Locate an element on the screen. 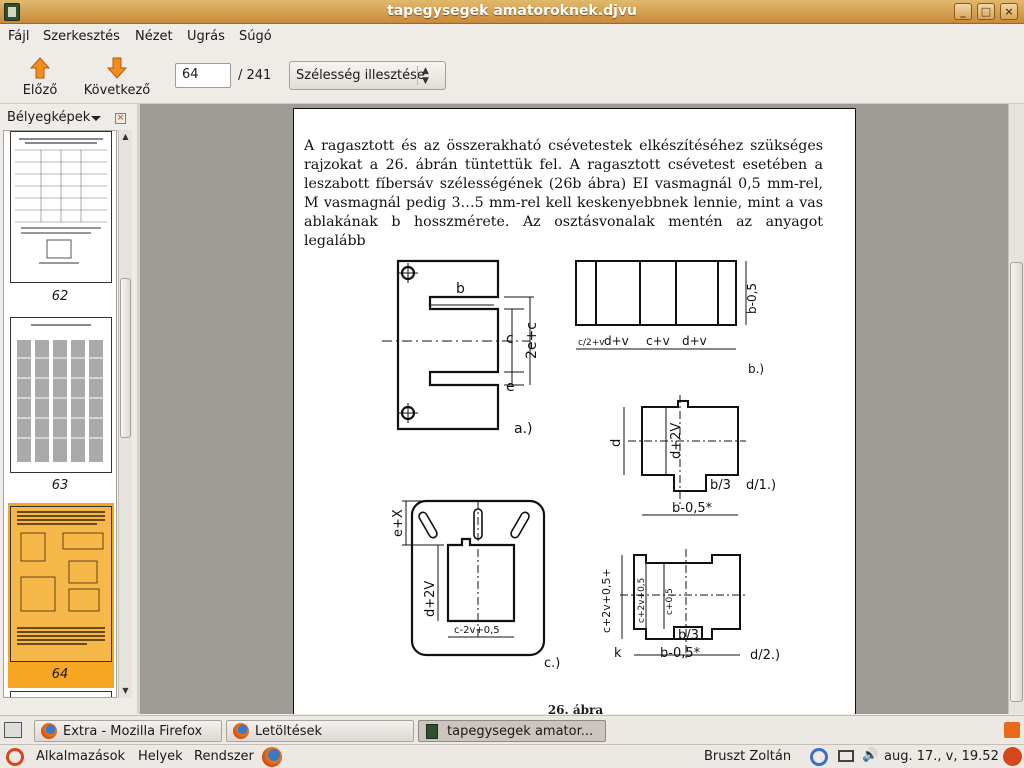 This screenshot has height=768, width=1024. trash-icon is located at coordinates (1012, 730).